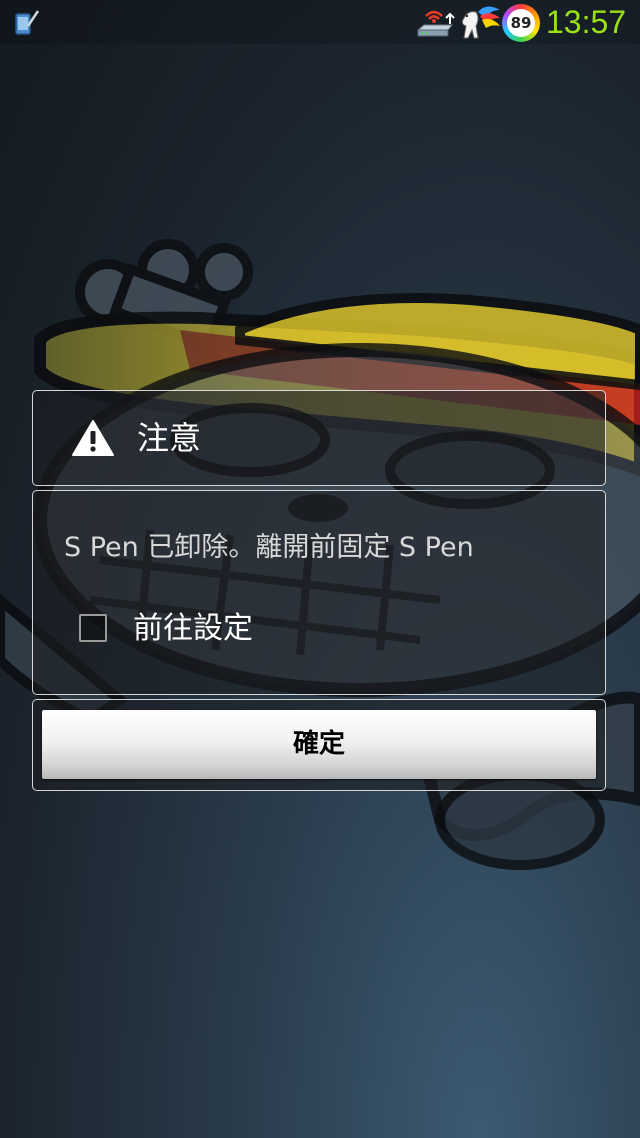 Image resolution: width=640 pixels, height=1138 pixels. Describe the element at coordinates (586, 22) in the screenshot. I see `clock: 13:57` at that location.